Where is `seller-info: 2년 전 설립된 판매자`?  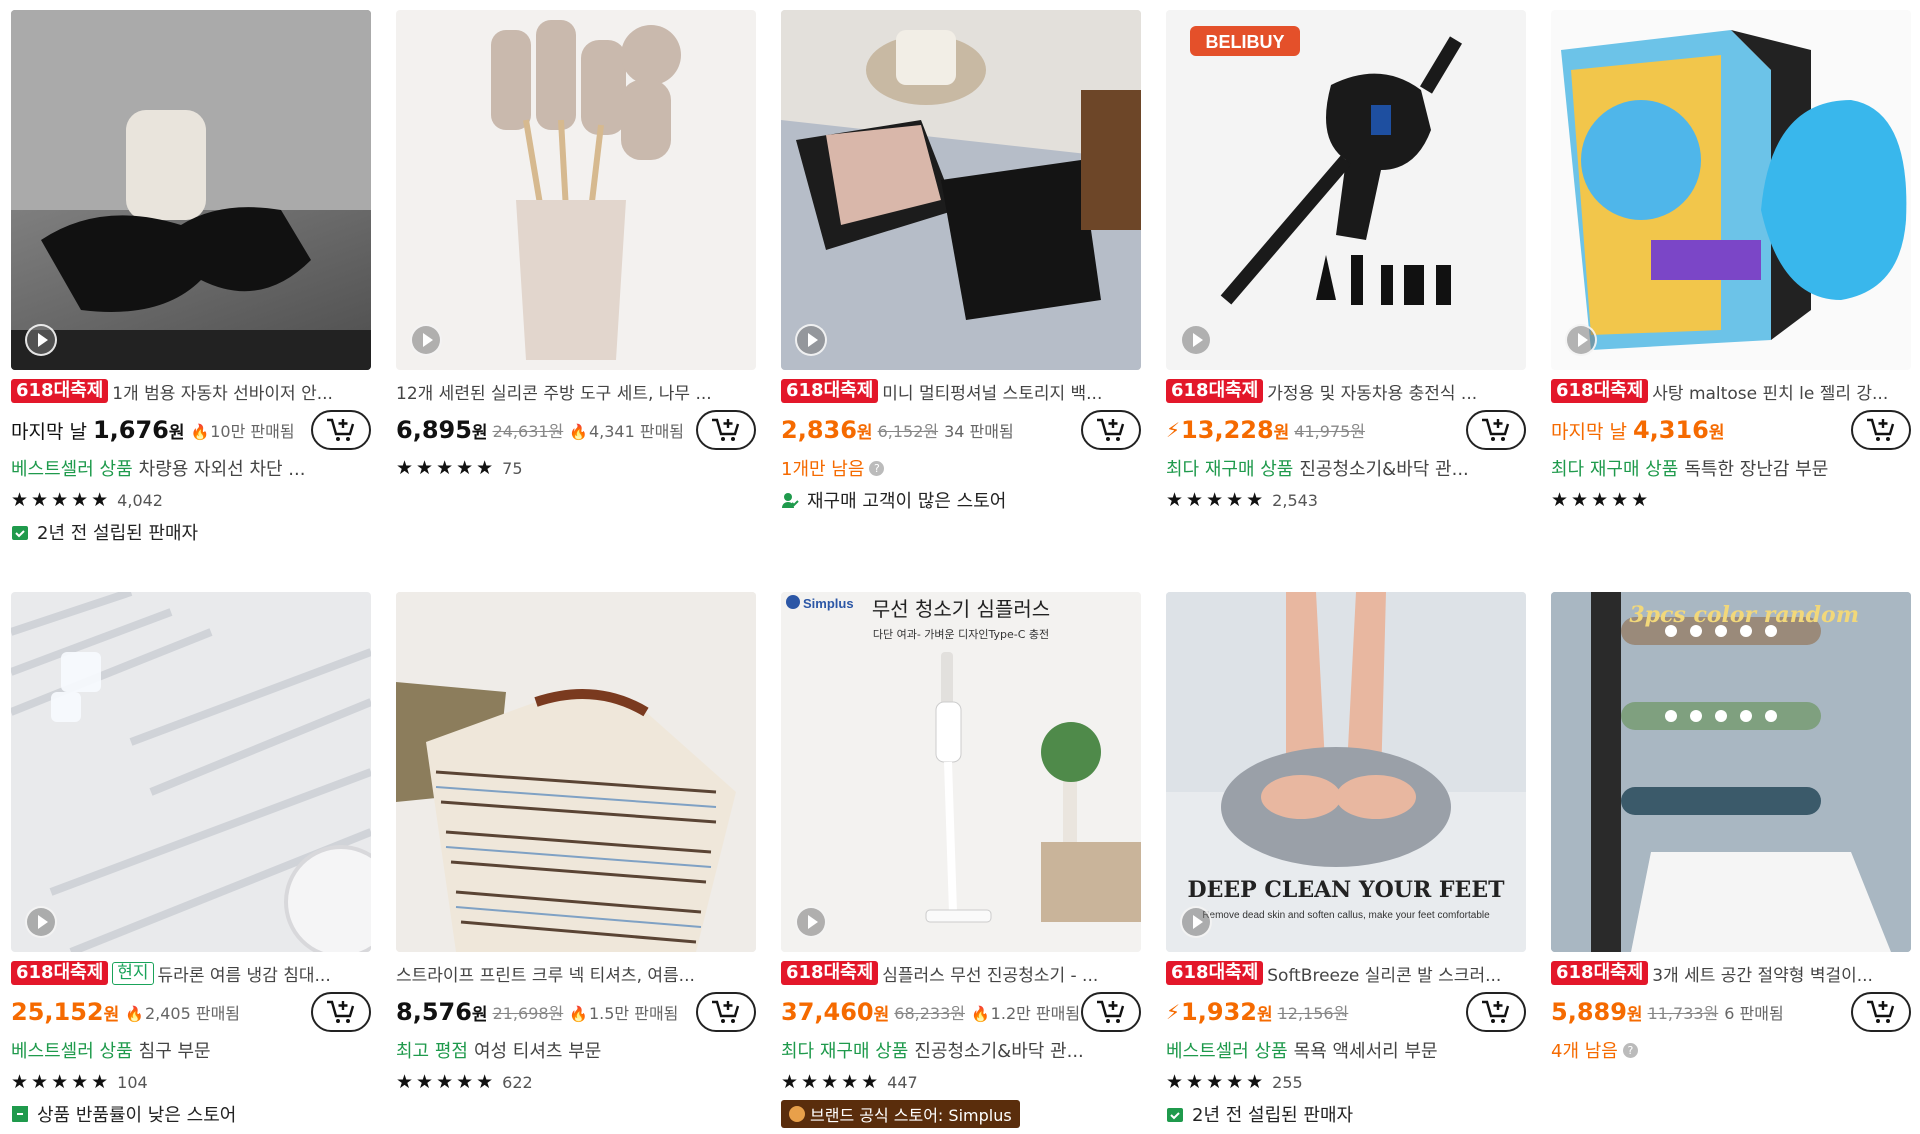 seller-info: 2년 전 설립된 판매자 is located at coordinates (191, 532).